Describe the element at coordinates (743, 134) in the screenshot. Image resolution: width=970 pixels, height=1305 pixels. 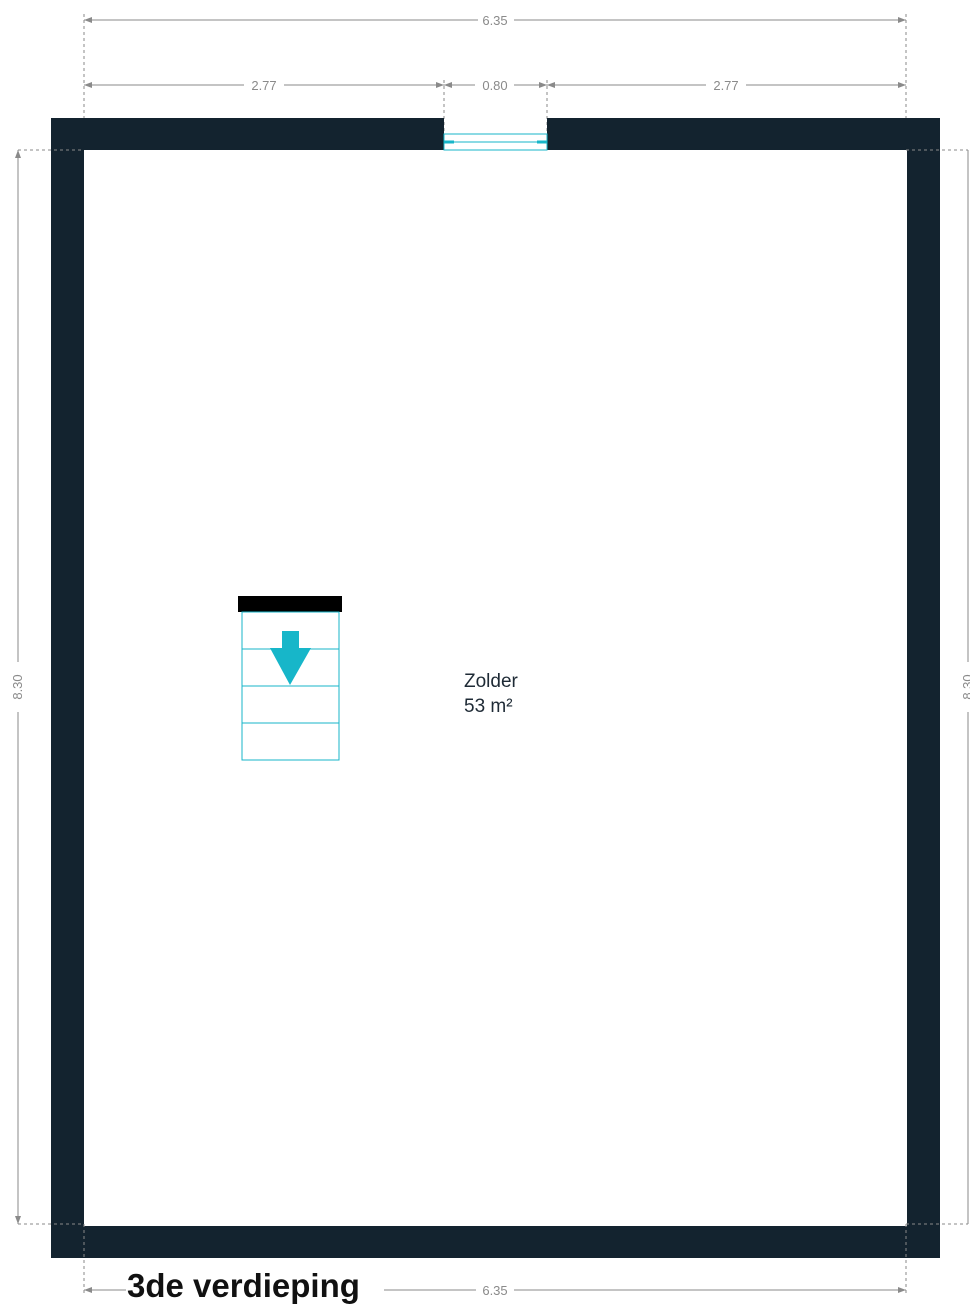
I see `wall-top-right` at that location.